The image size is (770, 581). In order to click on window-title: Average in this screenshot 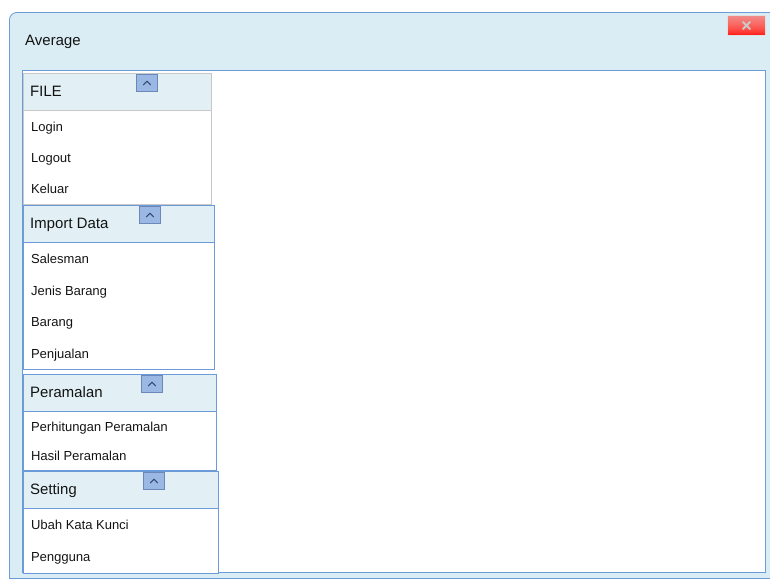, I will do `click(53, 41)`.